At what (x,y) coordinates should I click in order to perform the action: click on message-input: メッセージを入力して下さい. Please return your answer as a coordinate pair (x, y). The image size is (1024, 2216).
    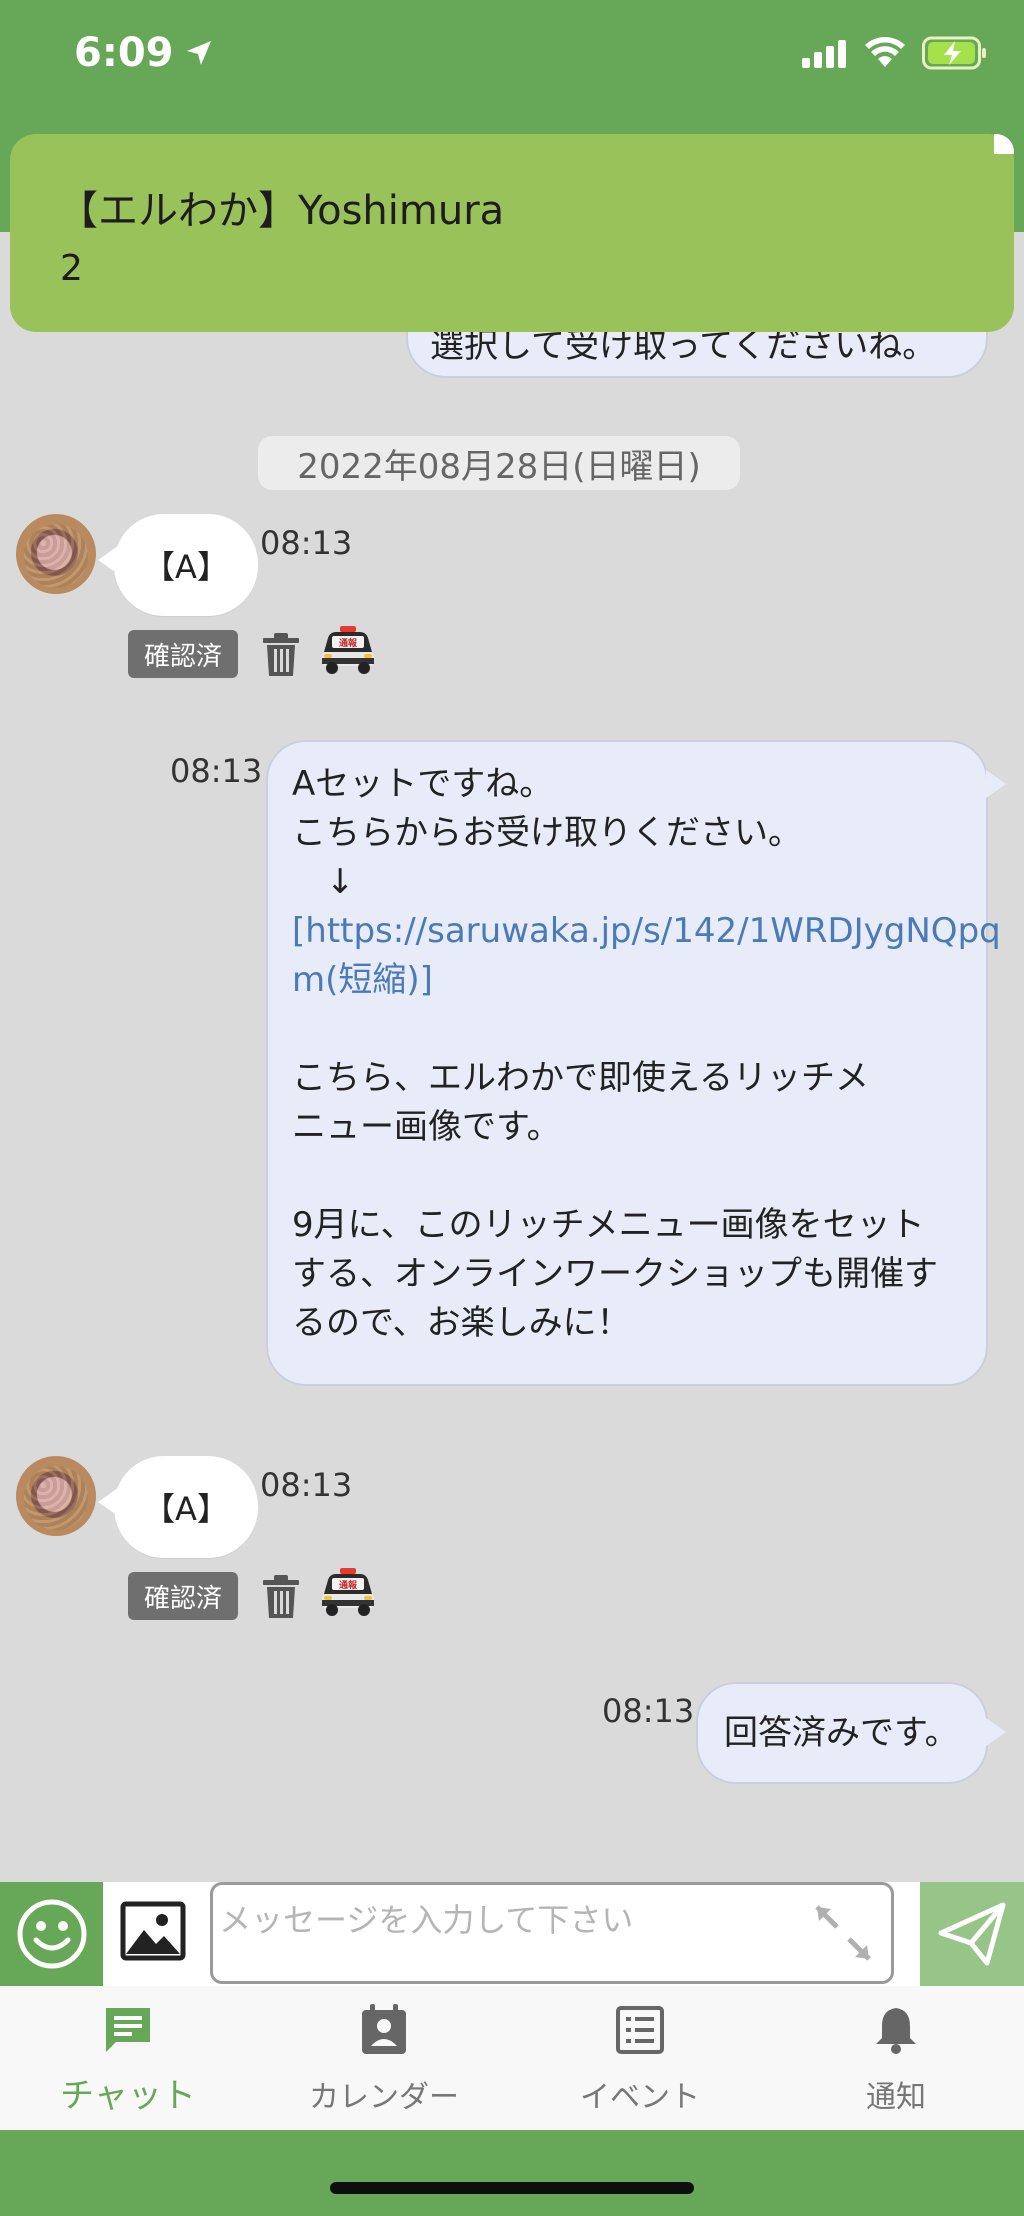
    Looking at the image, I should click on (552, 1933).